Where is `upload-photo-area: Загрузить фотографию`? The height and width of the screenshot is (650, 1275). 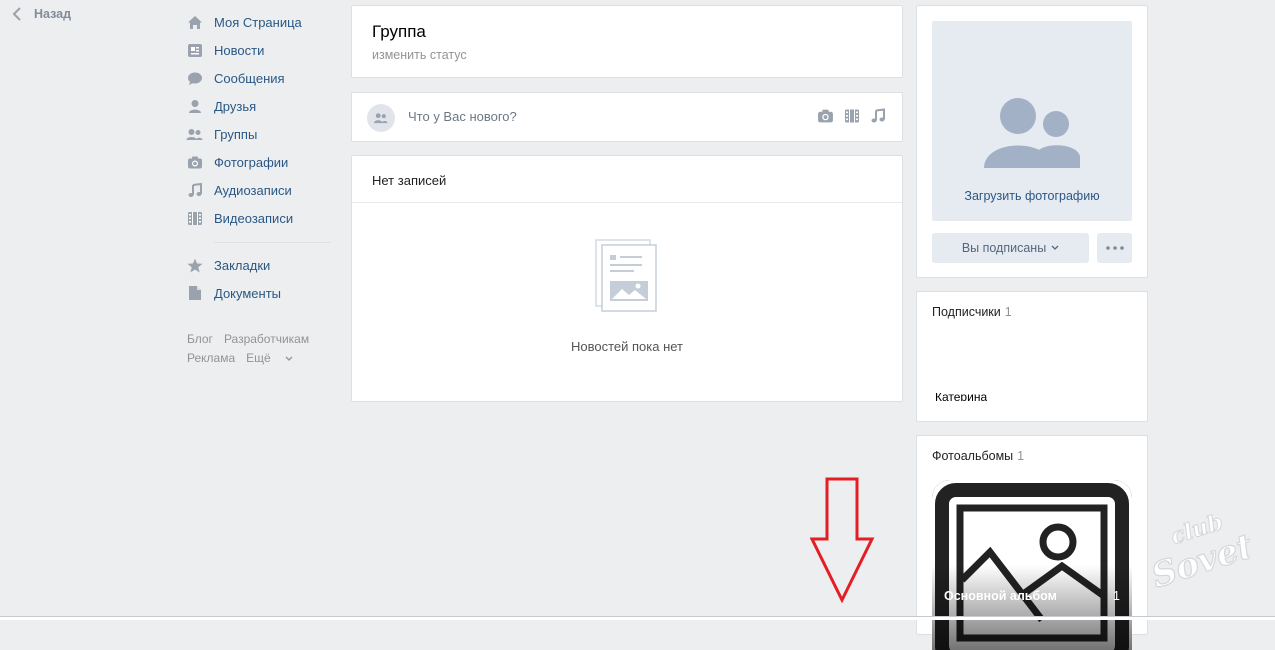
upload-photo-area: Загрузить фотографию is located at coordinates (1032, 121).